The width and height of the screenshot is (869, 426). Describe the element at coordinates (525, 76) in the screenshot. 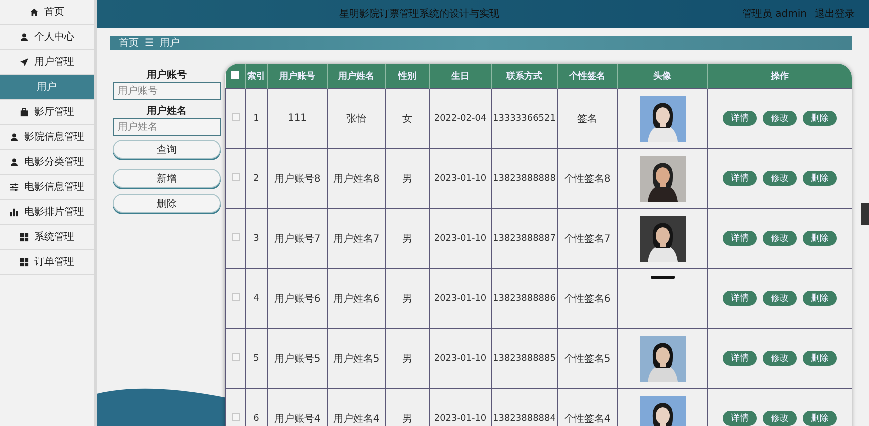

I see `column-header: 联系方式` at that location.